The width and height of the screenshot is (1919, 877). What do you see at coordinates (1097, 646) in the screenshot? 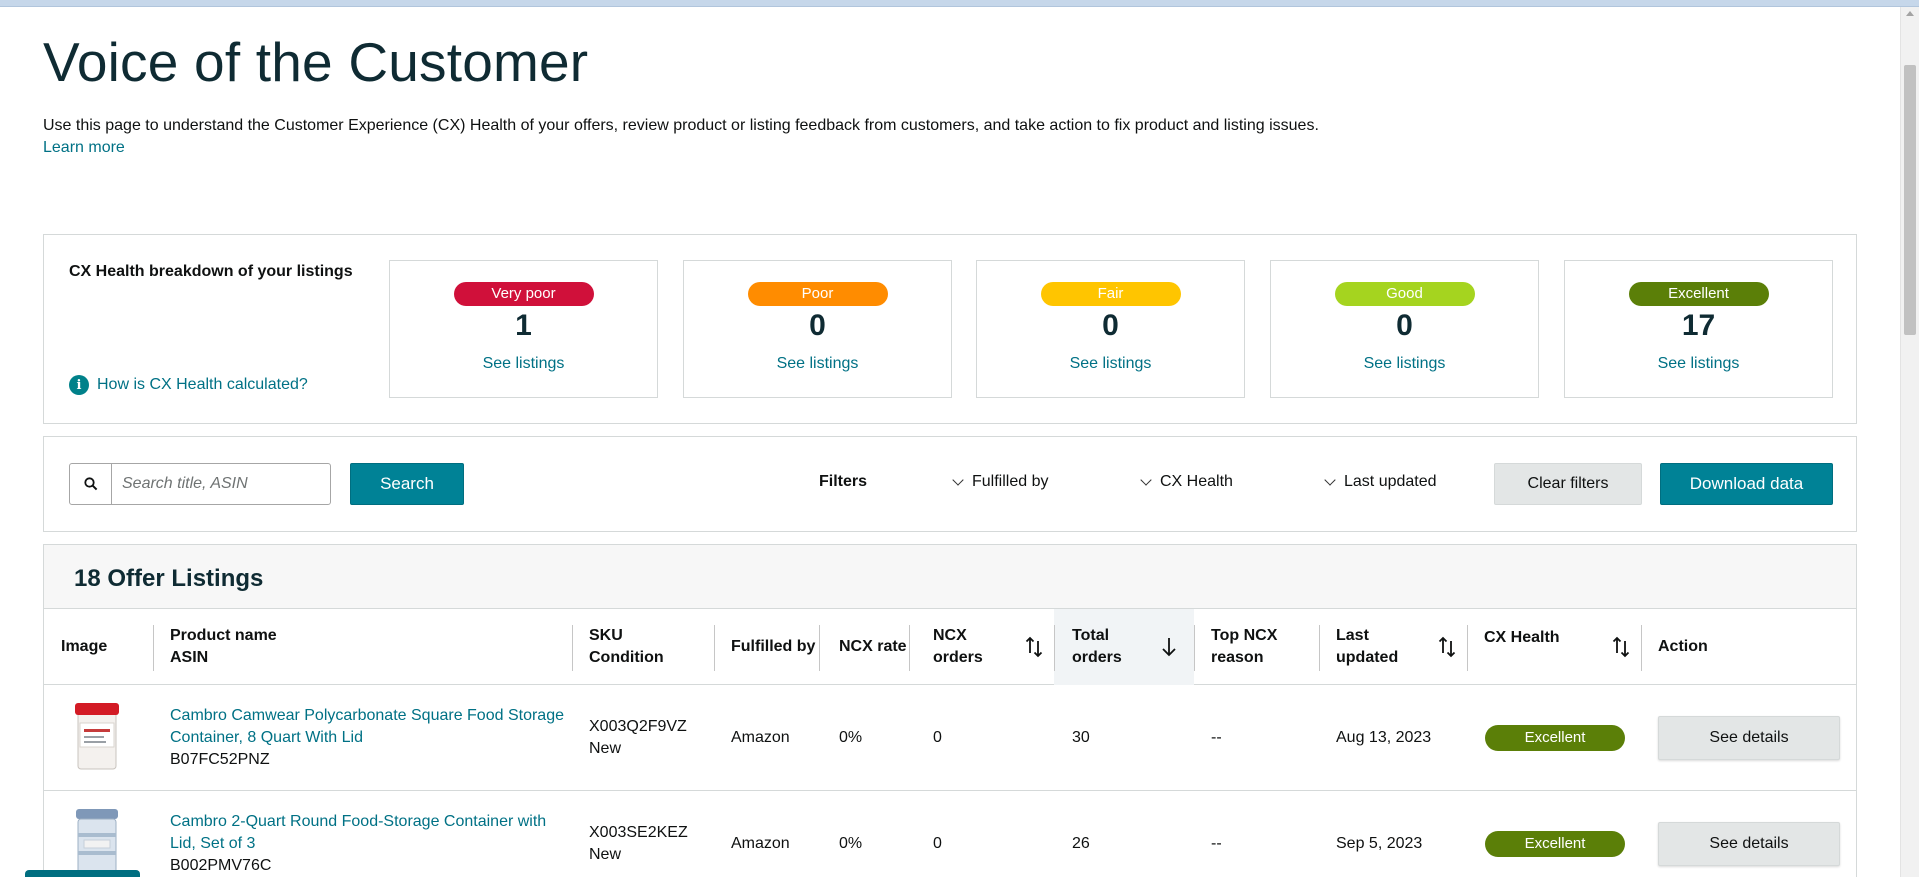
I see `column-header-total-orders: Total orders` at bounding box center [1097, 646].